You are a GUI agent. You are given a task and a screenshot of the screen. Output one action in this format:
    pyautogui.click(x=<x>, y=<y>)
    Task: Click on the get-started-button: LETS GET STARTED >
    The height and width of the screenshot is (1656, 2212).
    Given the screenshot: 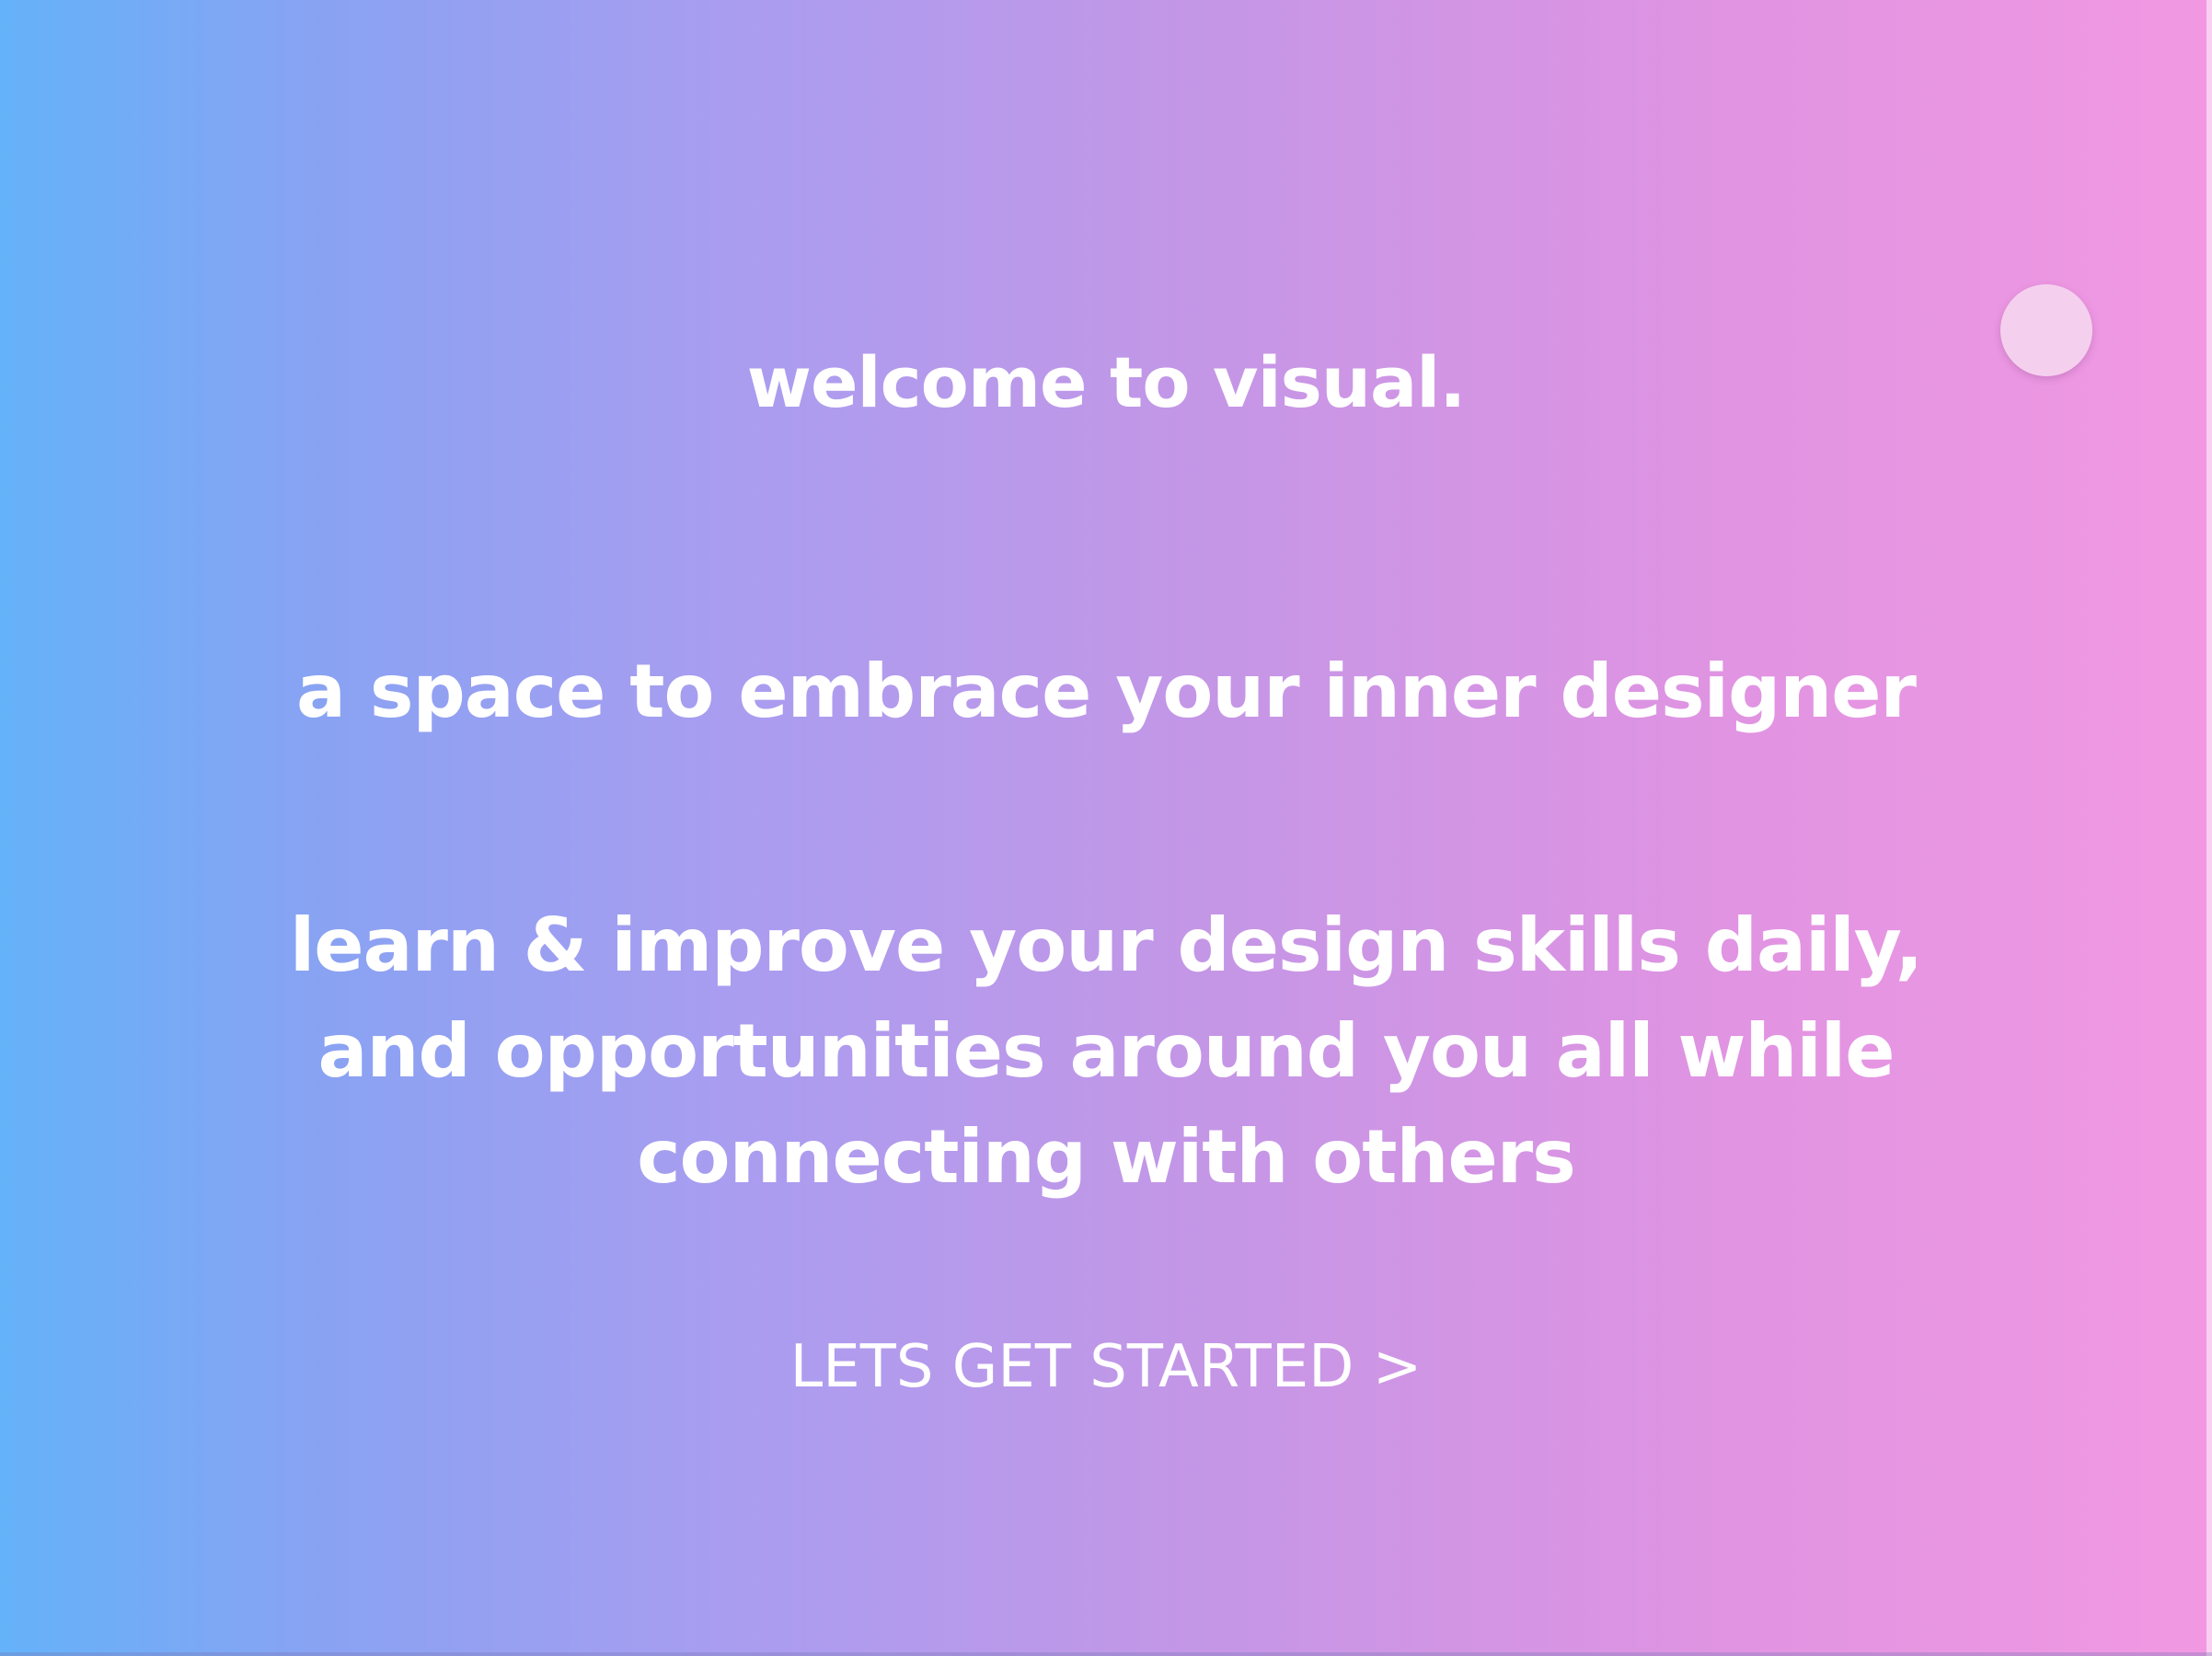 What is the action you would take?
    pyautogui.click(x=1106, y=1367)
    